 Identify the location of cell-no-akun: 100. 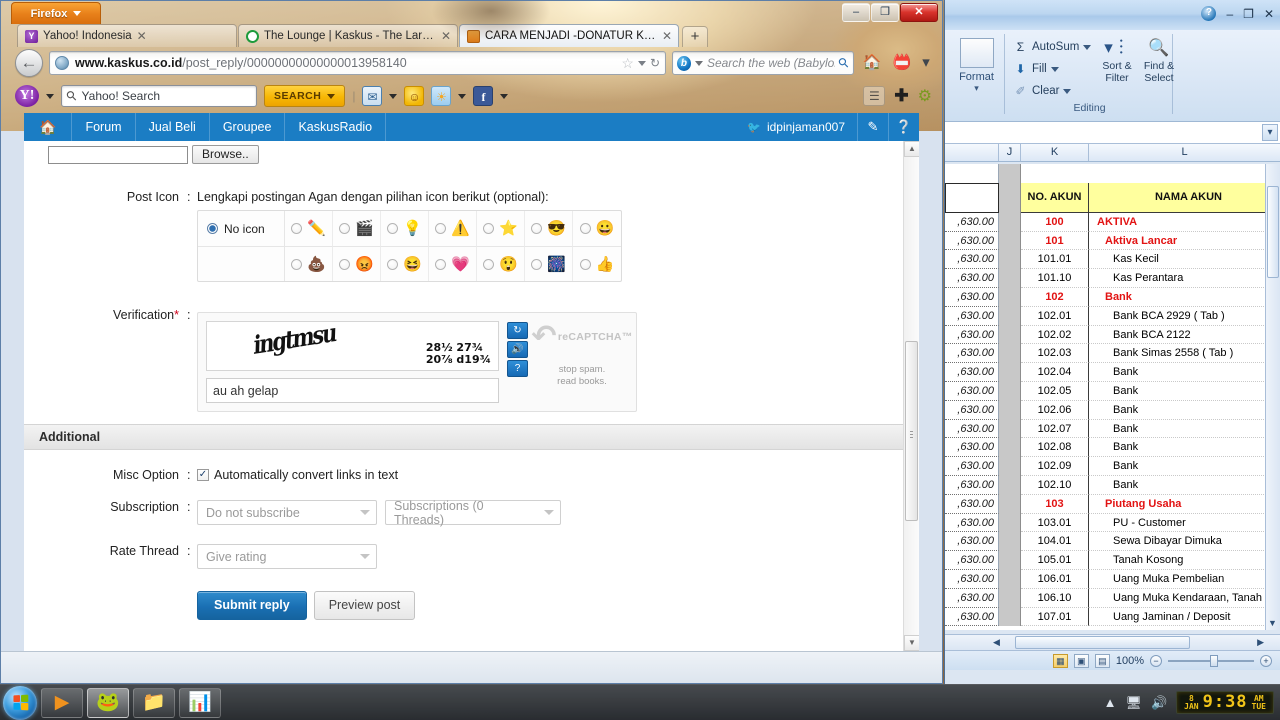
(1055, 222).